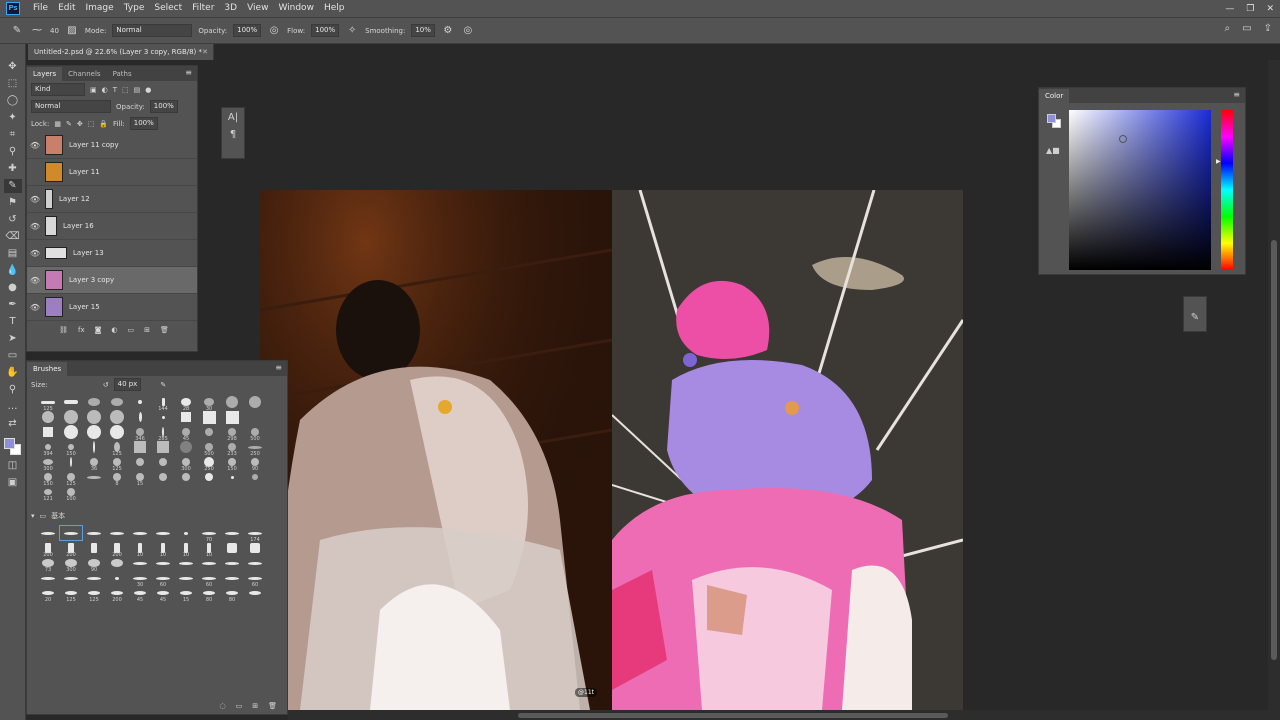 This screenshot has height=720, width=1280. I want to click on delete-layer-icon: 🗑, so click(164, 330).